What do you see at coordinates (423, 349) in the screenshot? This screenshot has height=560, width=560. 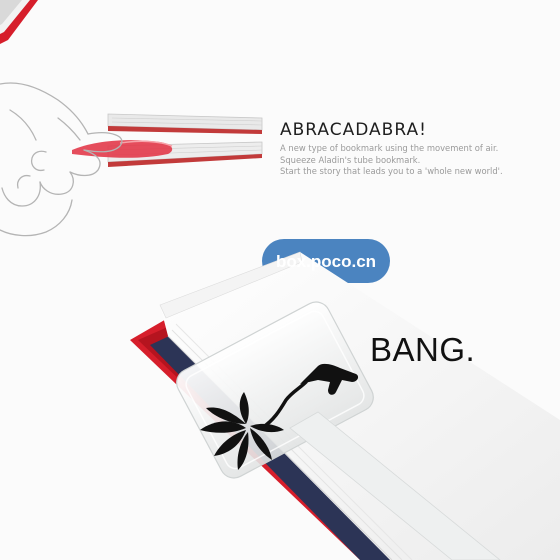 I see `tagline: BANG.` at bounding box center [423, 349].